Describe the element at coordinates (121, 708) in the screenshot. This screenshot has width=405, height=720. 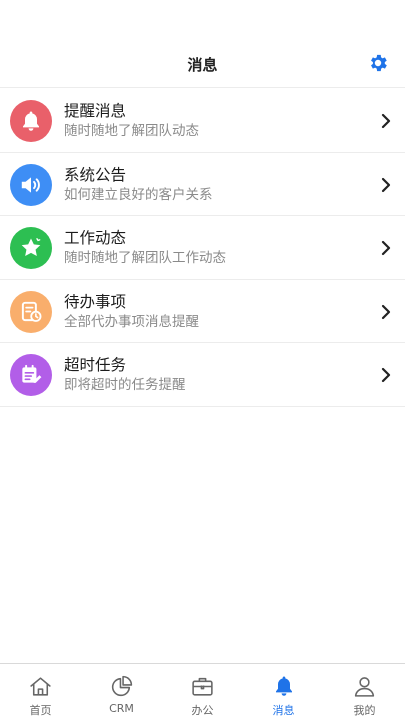
I see `tab-label: CRM` at that location.